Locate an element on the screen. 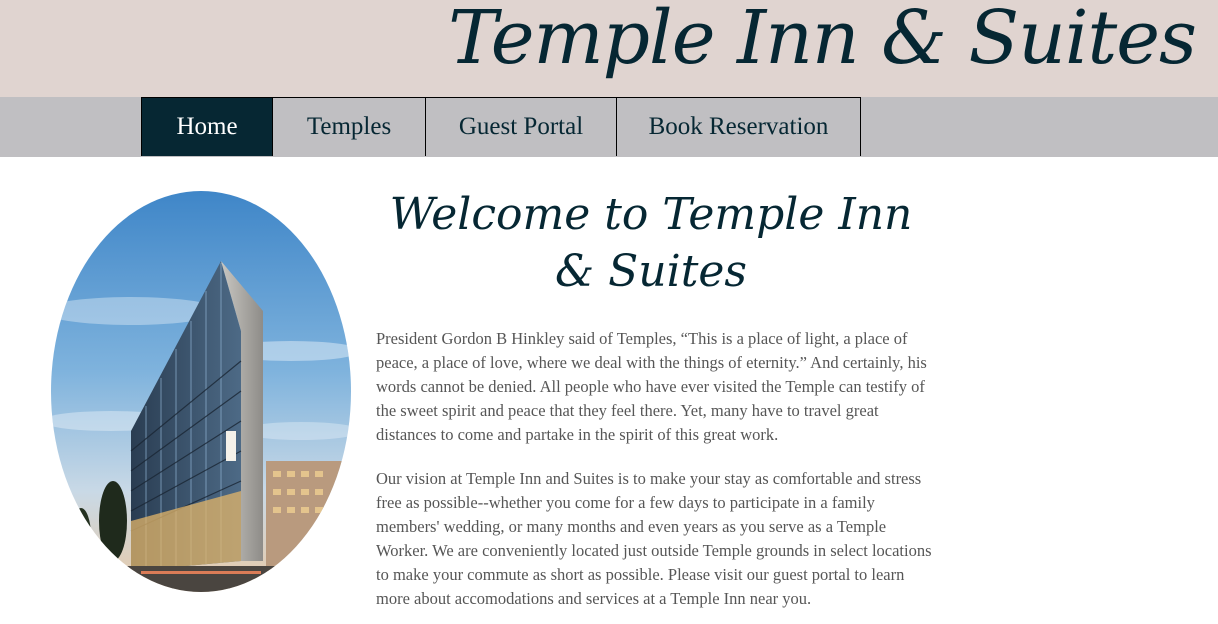 The height and width of the screenshot is (624, 1218). nav-home: Home is located at coordinates (207, 126).